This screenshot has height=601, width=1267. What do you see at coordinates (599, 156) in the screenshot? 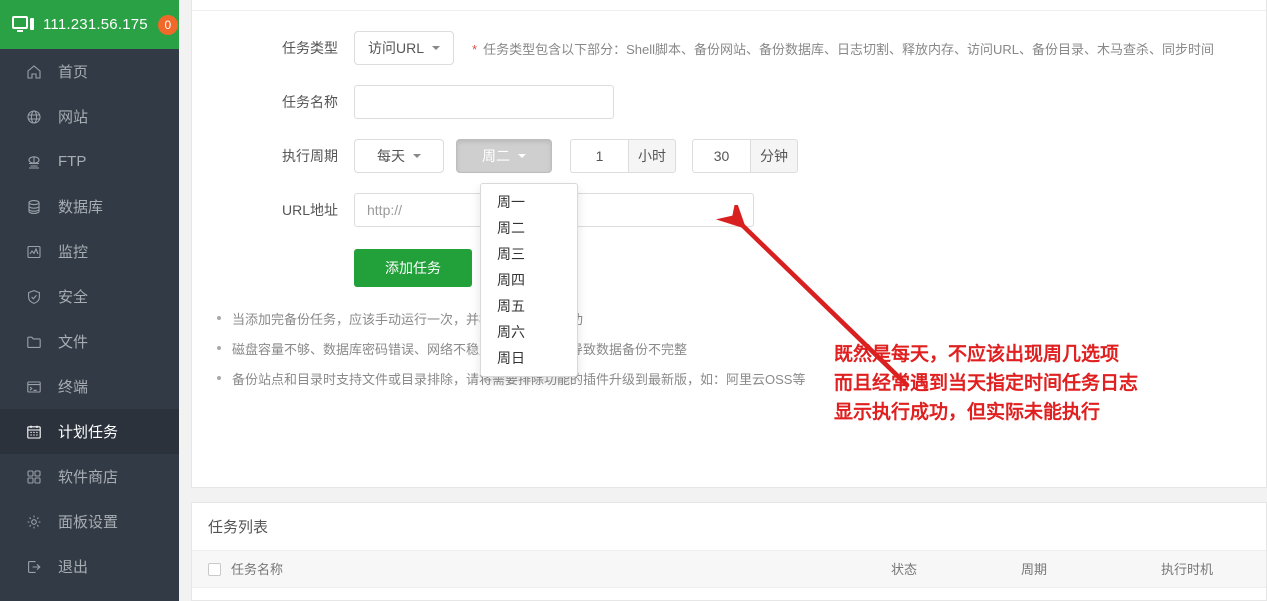
I see `period-hour-input` at bounding box center [599, 156].